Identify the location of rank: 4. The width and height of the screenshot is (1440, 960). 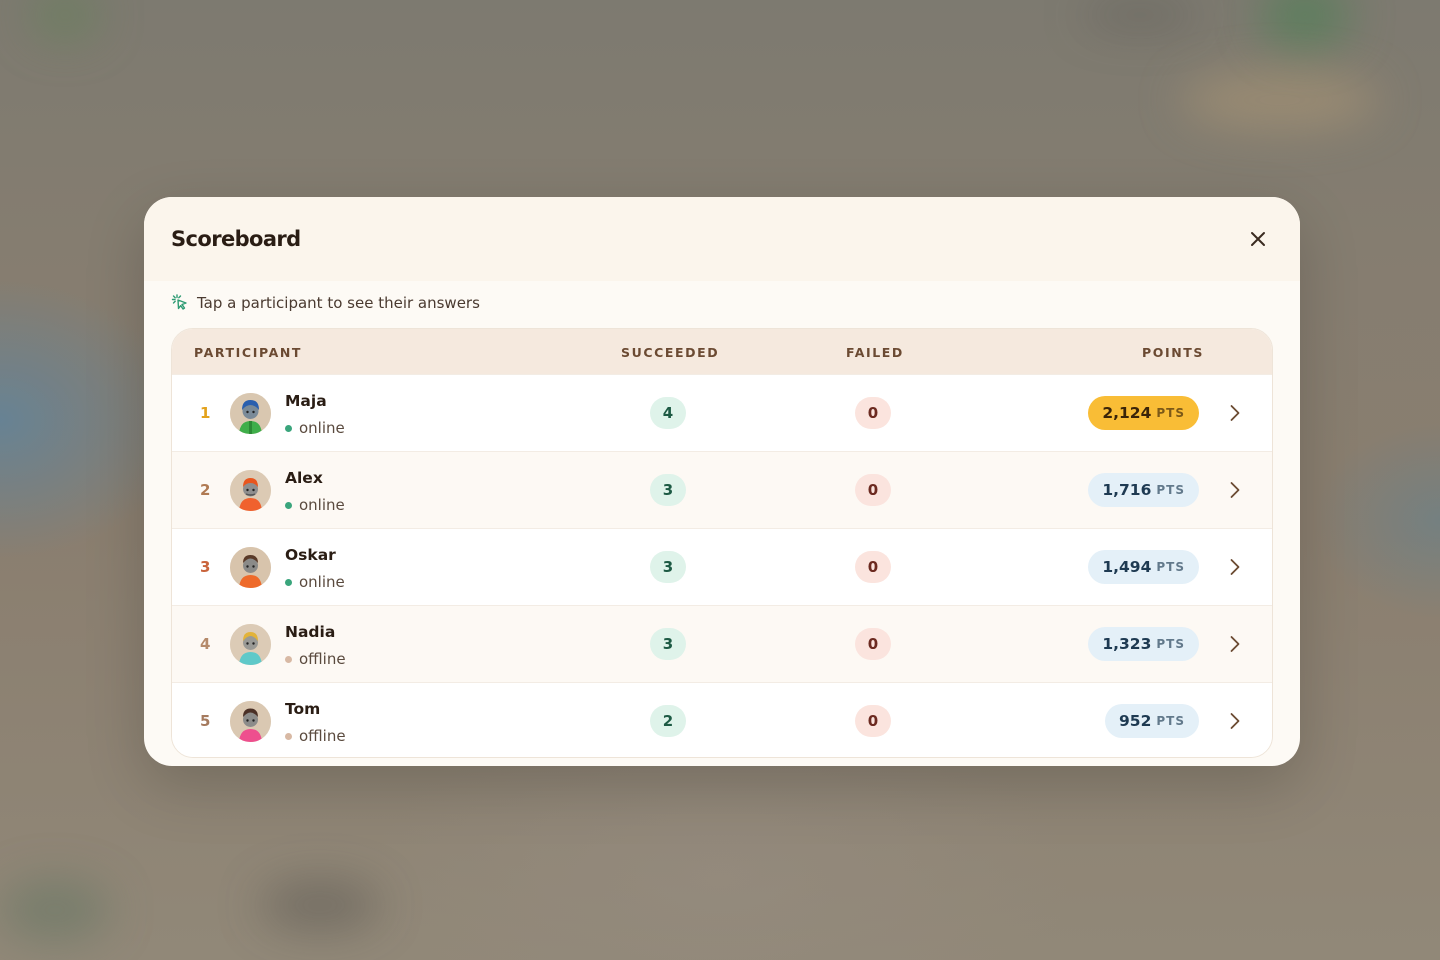
(205, 644).